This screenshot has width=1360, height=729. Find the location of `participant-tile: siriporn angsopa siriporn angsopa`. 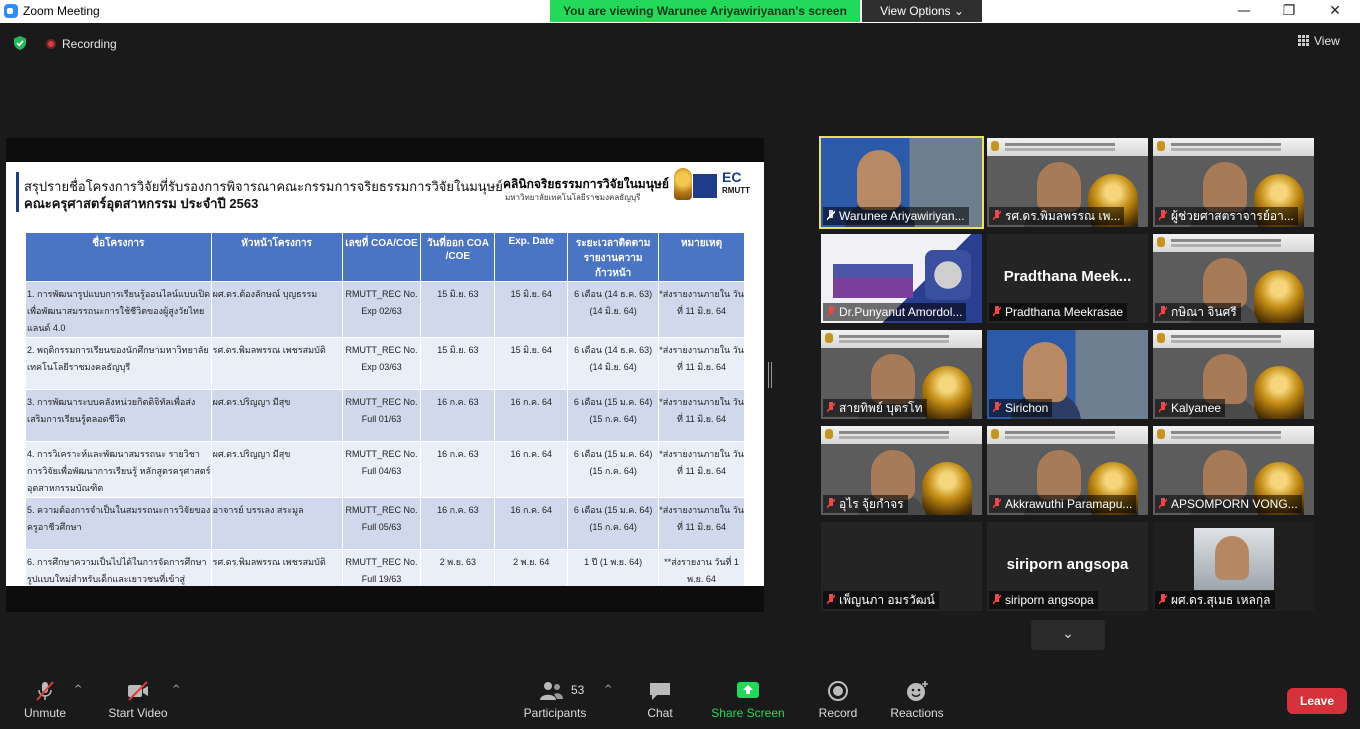

participant-tile: siriporn angsopa siriporn angsopa is located at coordinates (1067, 566).